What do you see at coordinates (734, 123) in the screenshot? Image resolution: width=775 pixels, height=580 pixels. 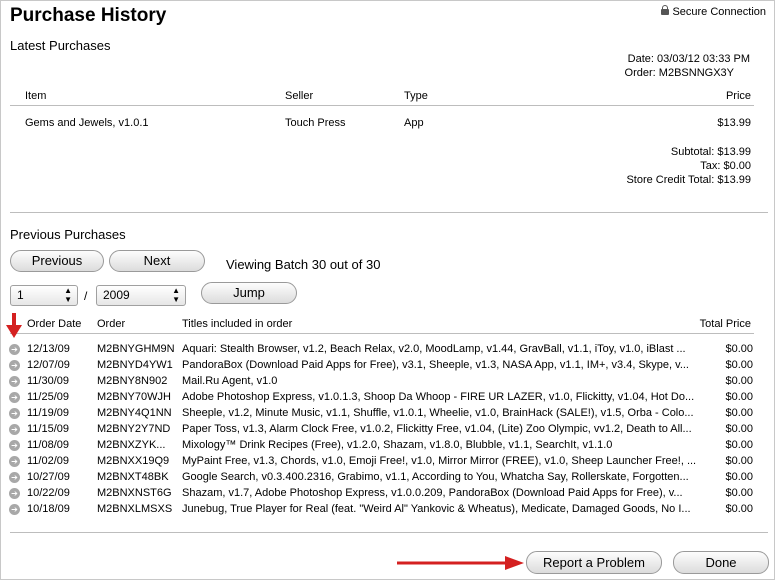 I see `item-price: $13.99` at bounding box center [734, 123].